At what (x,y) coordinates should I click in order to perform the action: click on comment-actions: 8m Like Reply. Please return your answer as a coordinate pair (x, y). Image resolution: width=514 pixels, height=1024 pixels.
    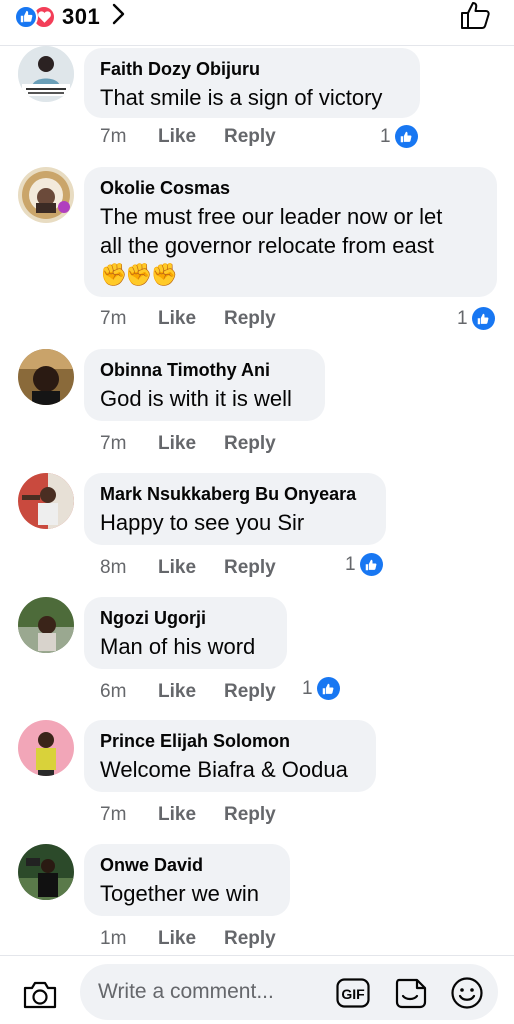
    Looking at the image, I should click on (188, 568).